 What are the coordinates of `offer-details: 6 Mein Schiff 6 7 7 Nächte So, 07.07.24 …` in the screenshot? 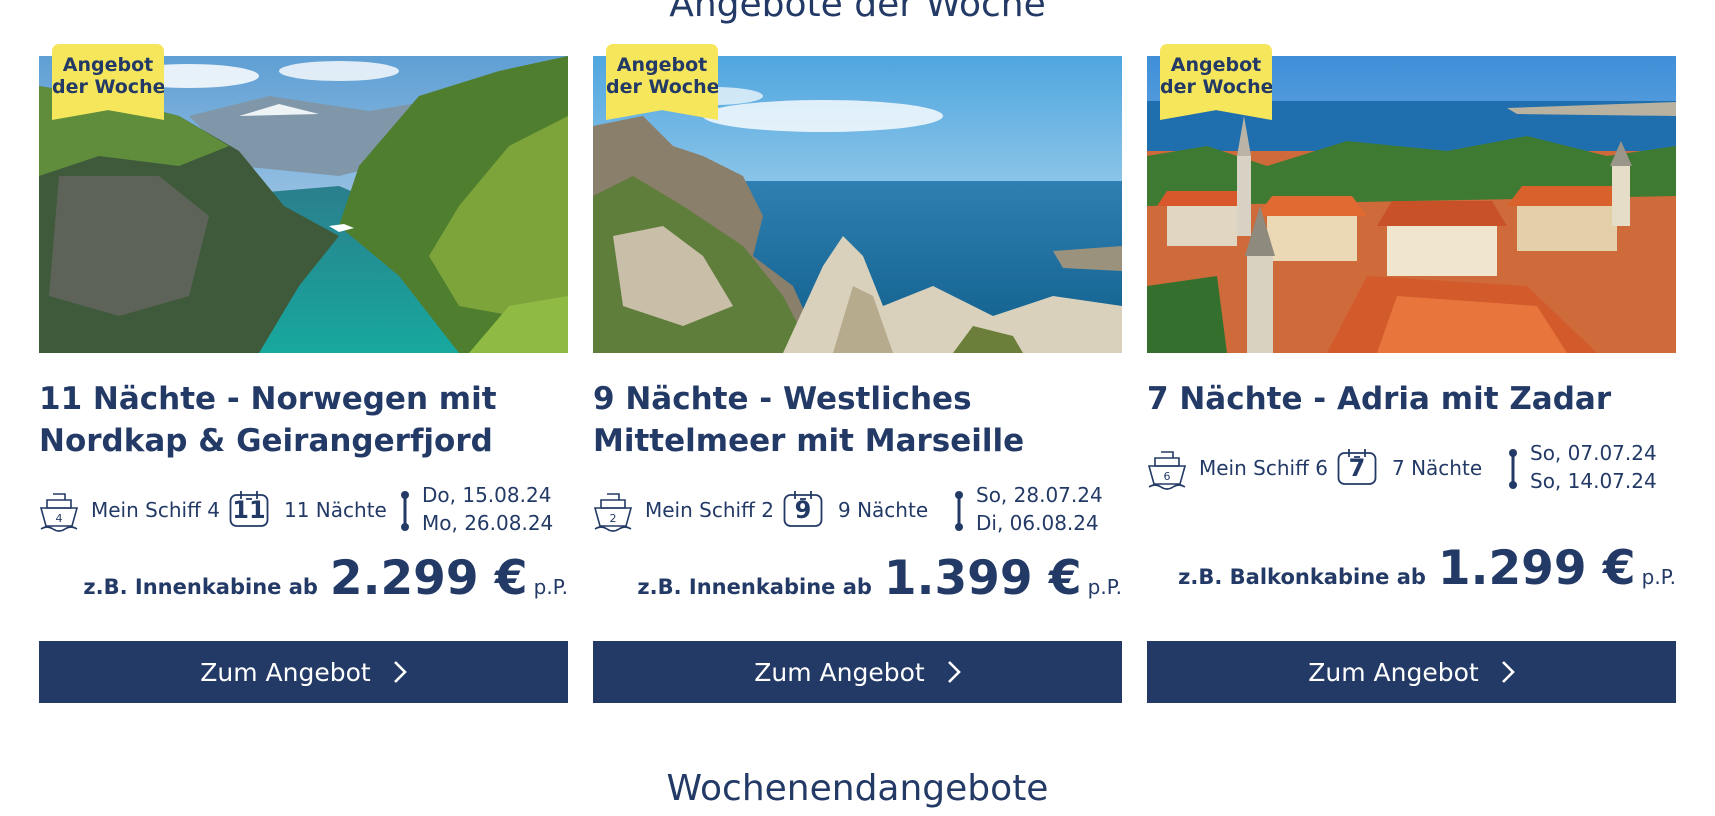 It's located at (1411, 466).